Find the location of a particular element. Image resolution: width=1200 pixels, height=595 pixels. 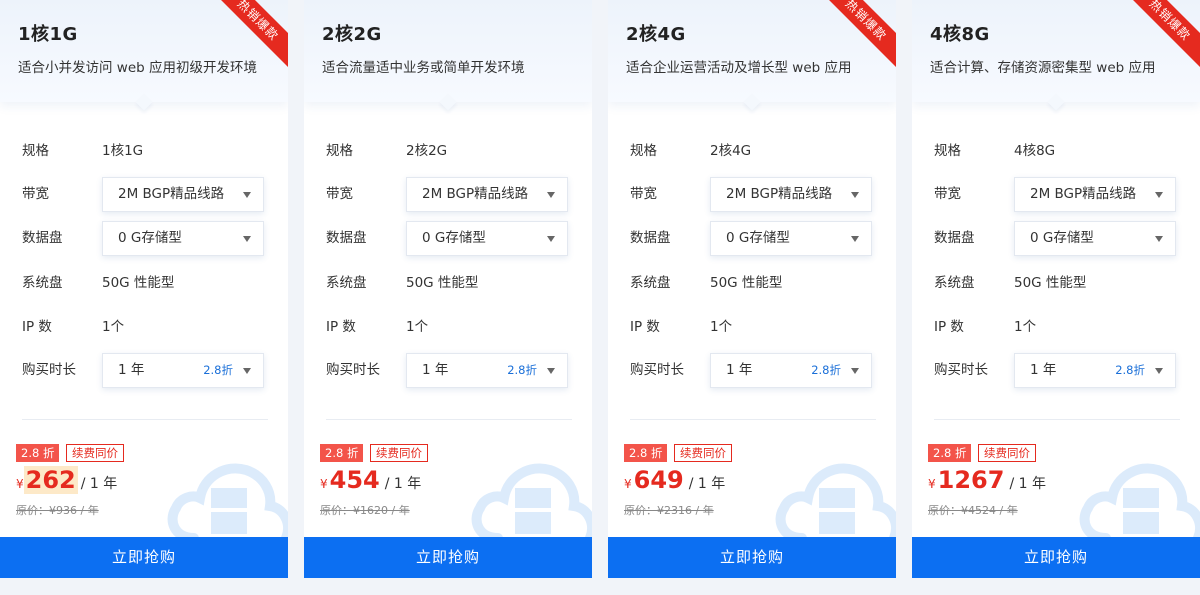

card-description: 适合小并发访问 web 应用初级开发环境 is located at coordinates (137, 68).